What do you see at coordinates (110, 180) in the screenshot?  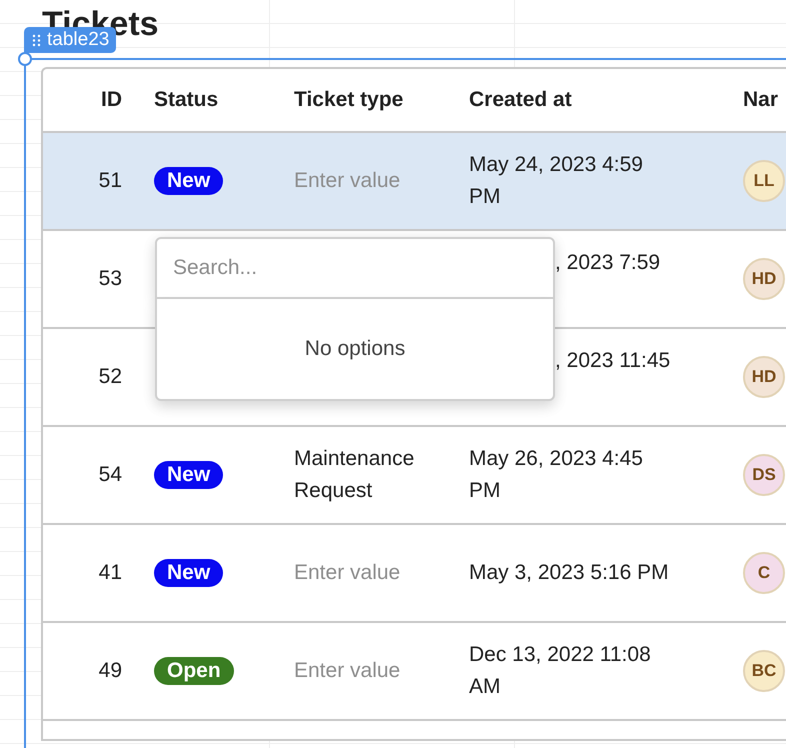 I see `id-cell: 51` at bounding box center [110, 180].